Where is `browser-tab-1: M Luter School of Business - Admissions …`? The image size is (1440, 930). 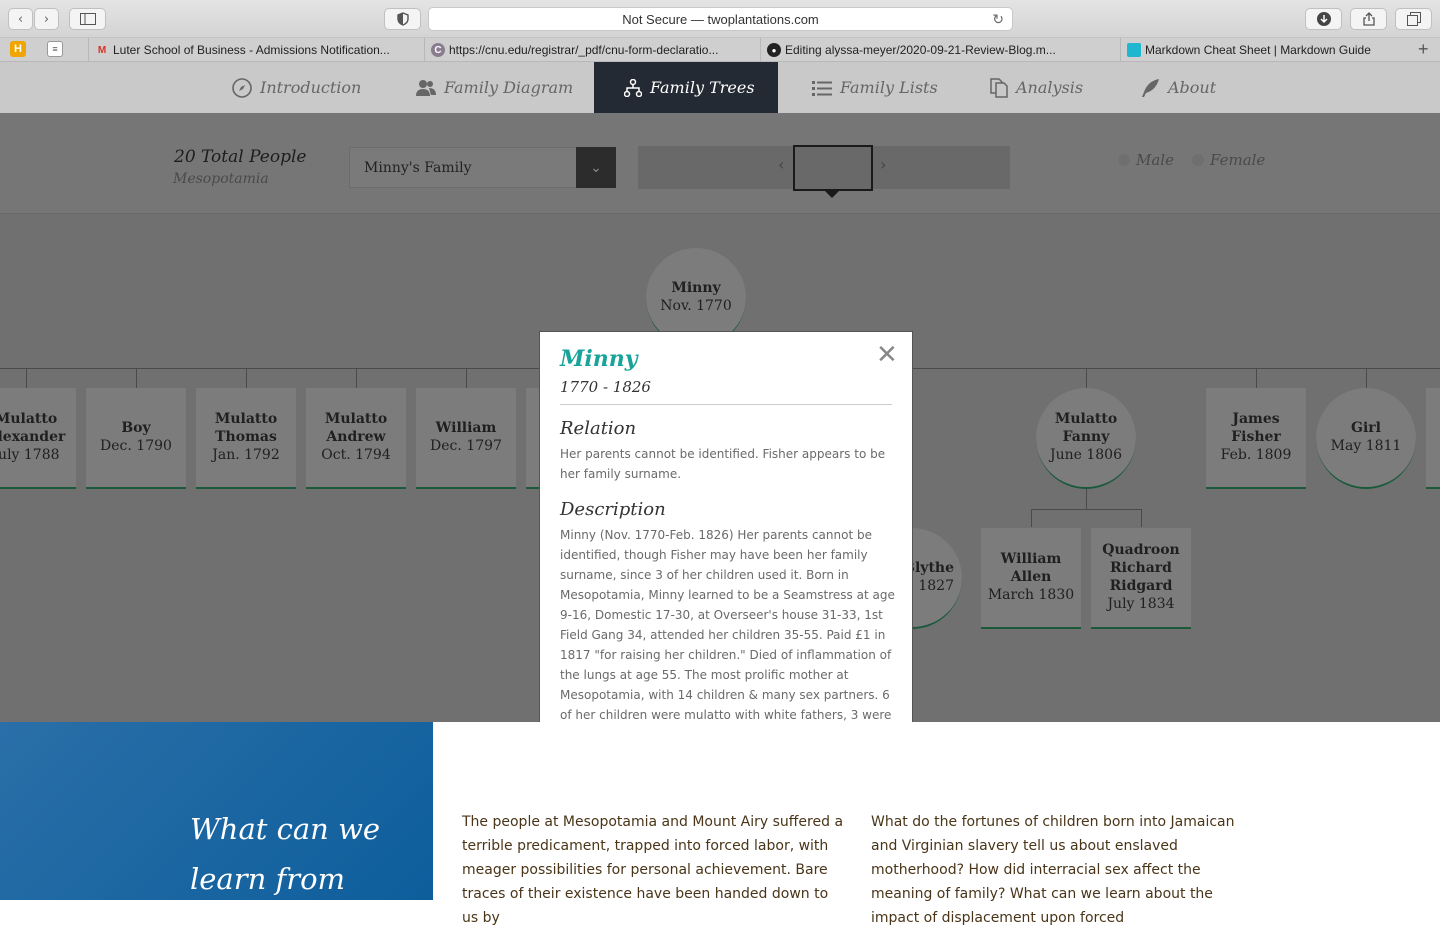
browser-tab-1: M Luter School of Business - Admissions … is located at coordinates (252, 50).